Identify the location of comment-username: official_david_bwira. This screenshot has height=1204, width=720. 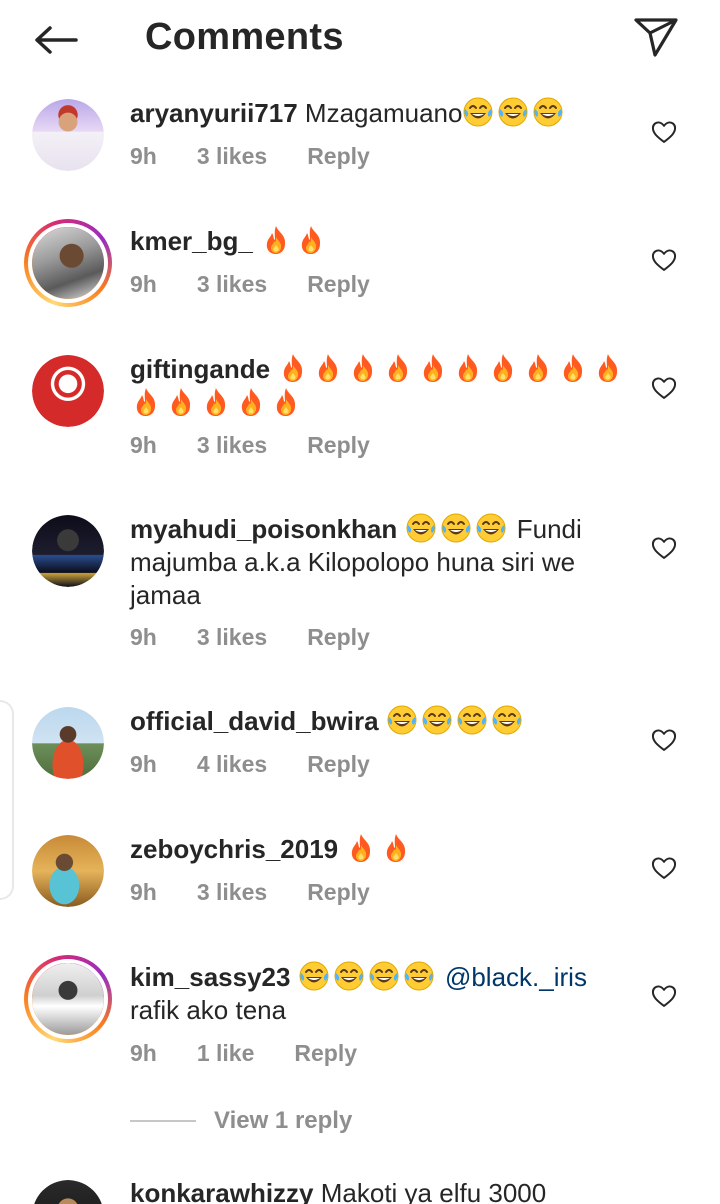
(254, 721).